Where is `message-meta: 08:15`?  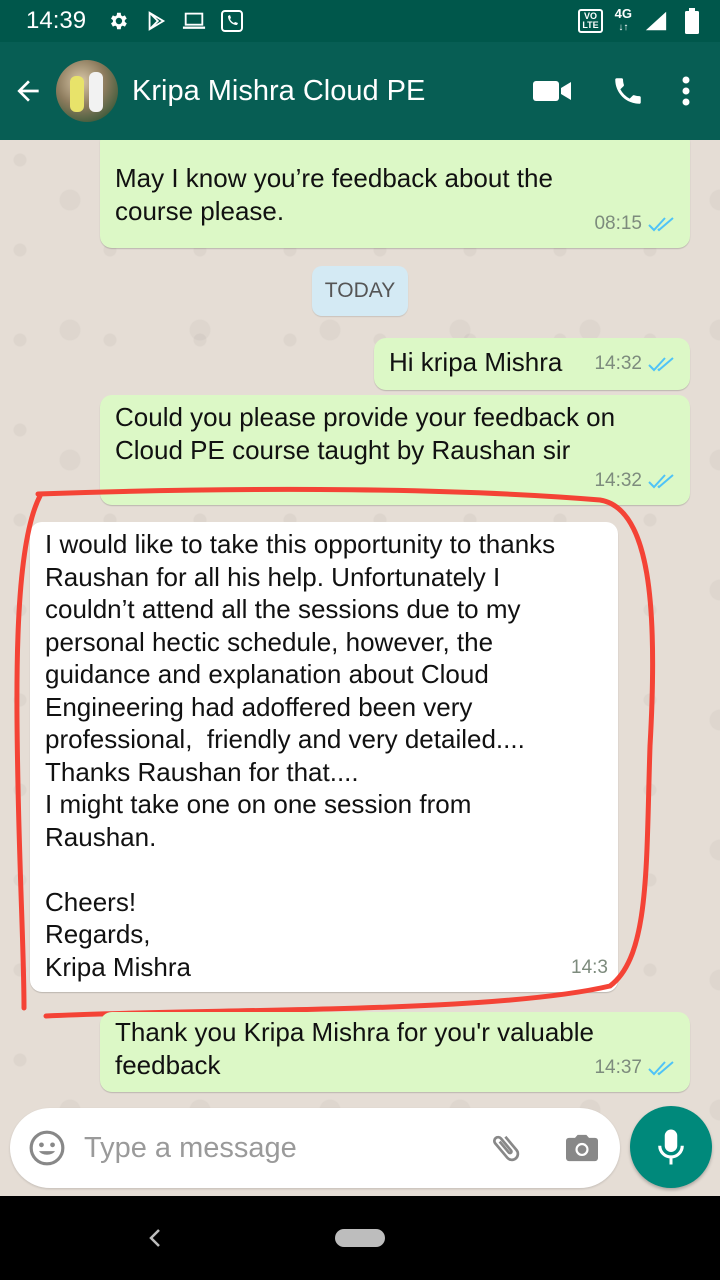
message-meta: 08:15 is located at coordinates (635, 224).